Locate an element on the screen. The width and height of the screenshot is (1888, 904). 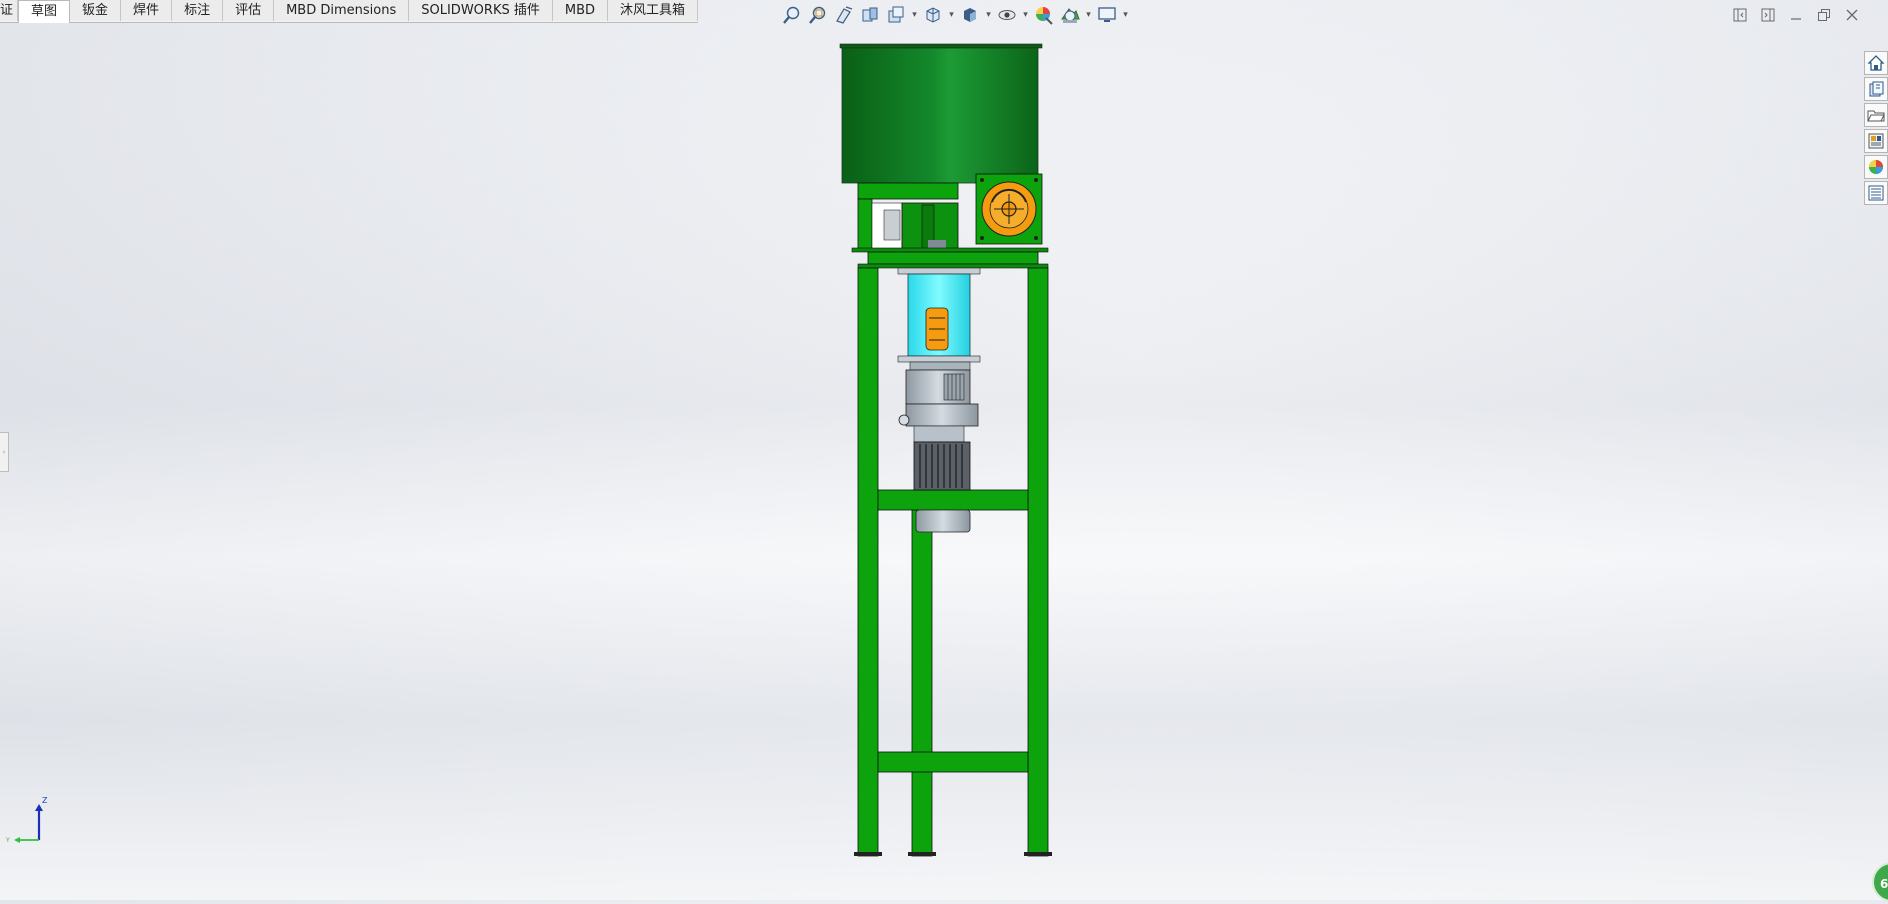
cylinder-housing is located at coordinates (939, 315).